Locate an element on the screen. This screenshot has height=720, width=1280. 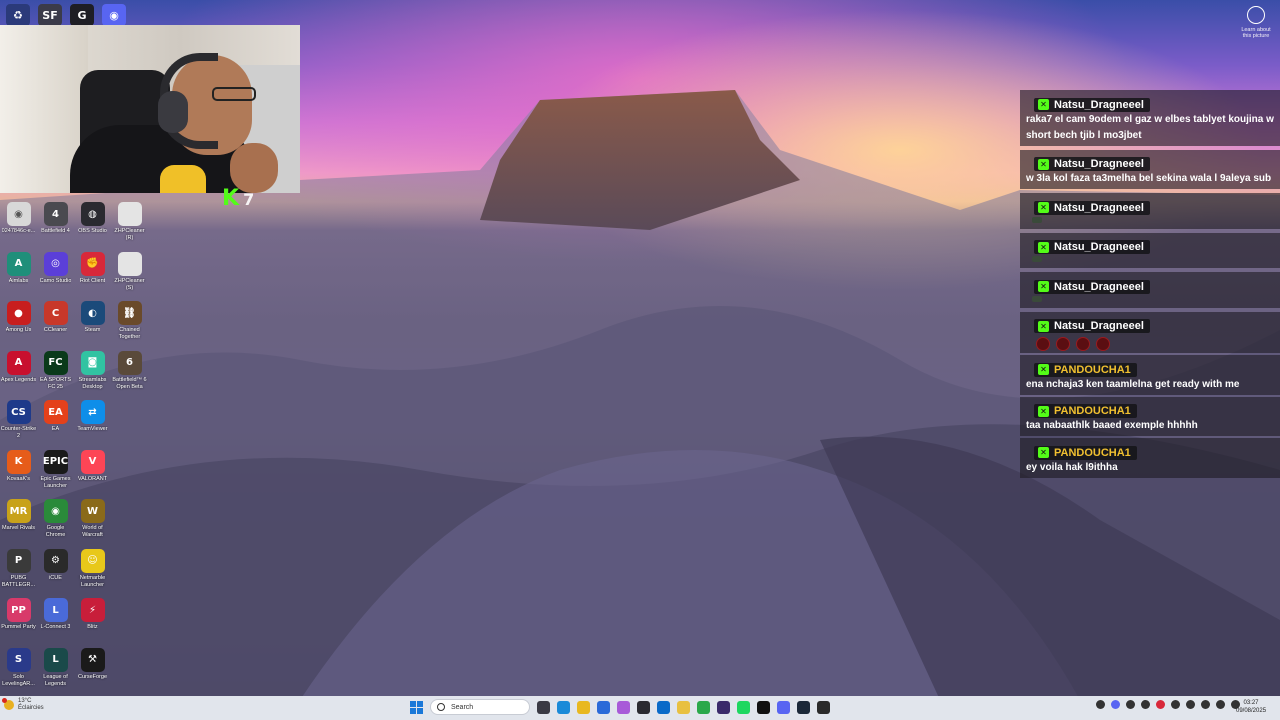
explorer-icon is located at coordinates (683, 707).